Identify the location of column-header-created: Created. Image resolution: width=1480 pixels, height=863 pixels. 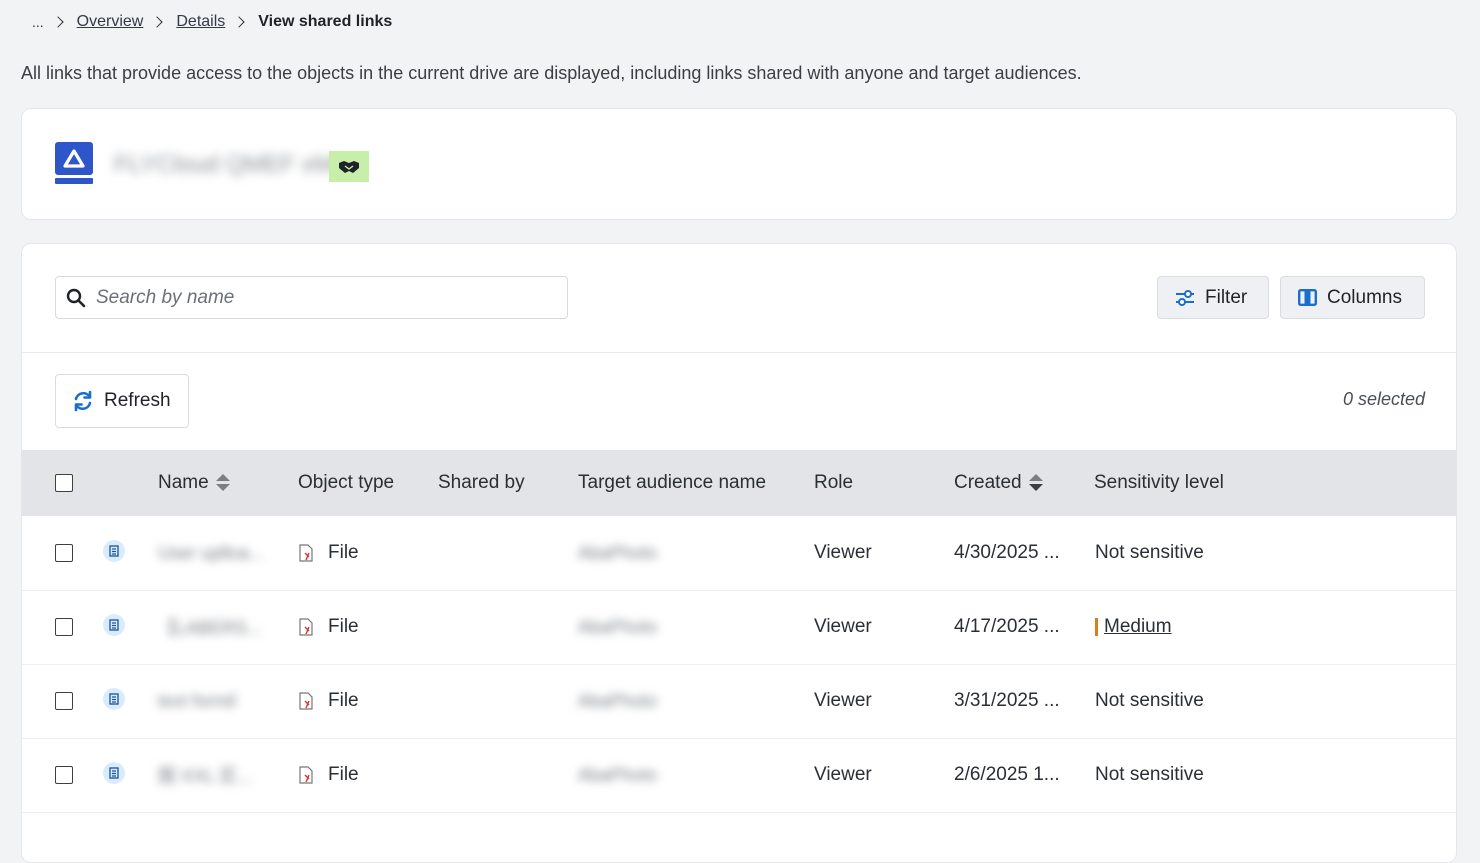
(999, 483).